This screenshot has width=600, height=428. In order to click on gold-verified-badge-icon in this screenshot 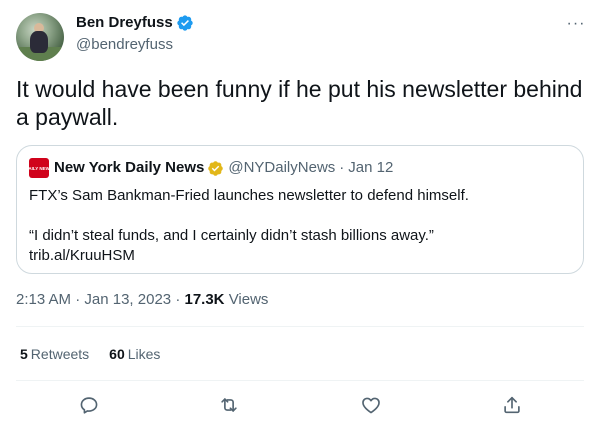, I will do `click(215, 168)`.